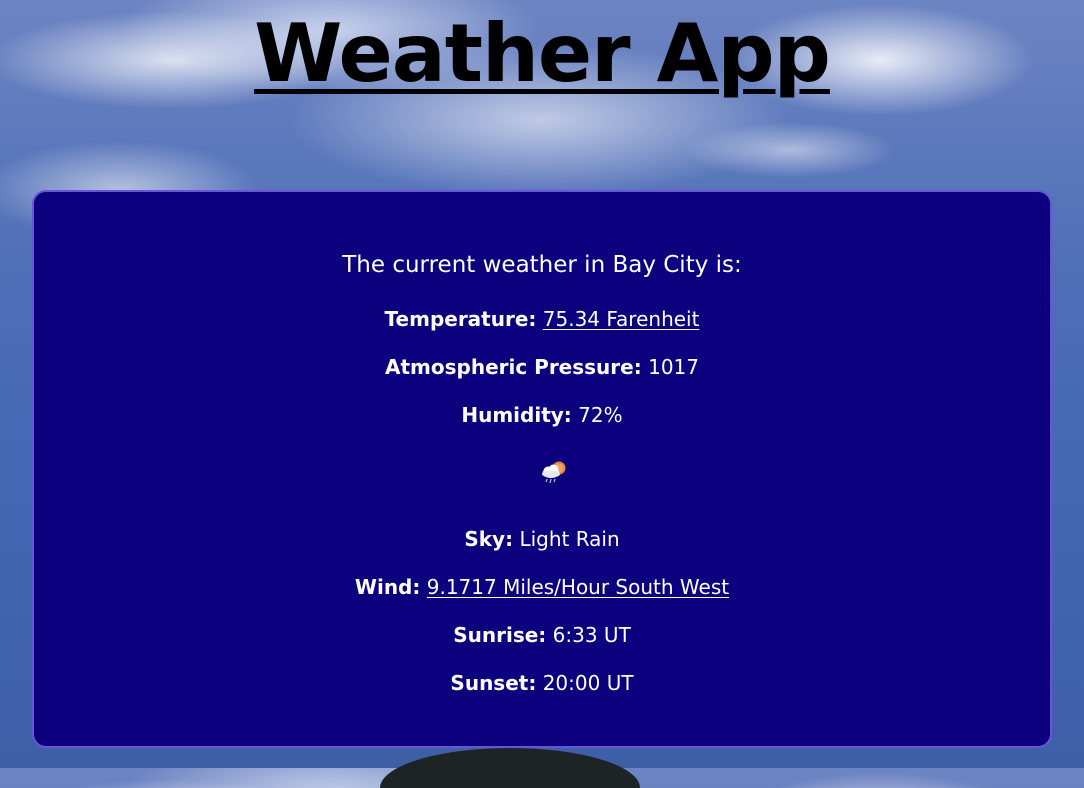  I want to click on wind-link: 9.1717 Miles/Hour South West, so click(578, 587).